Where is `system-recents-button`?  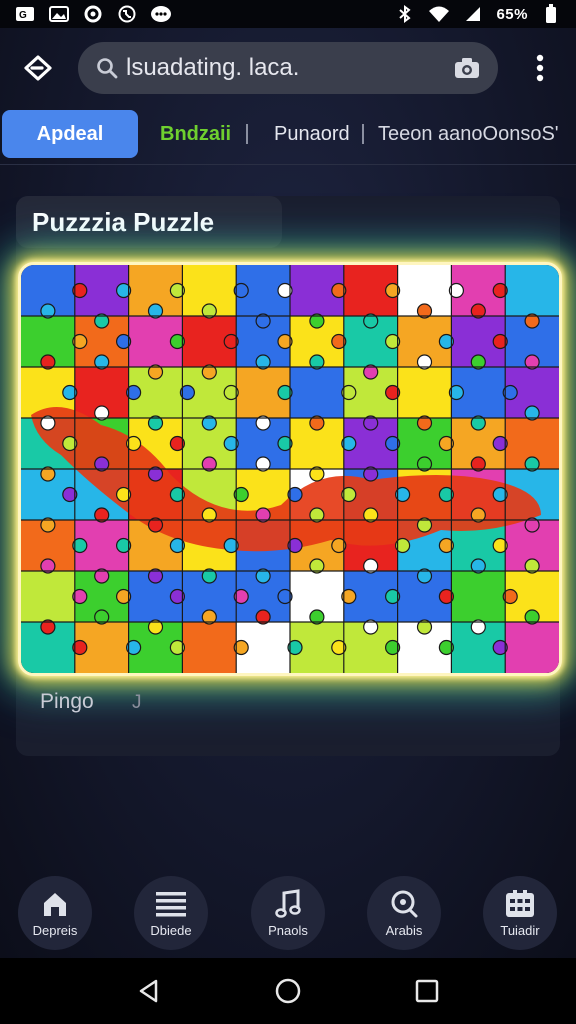 system-recents-button is located at coordinates (427, 991).